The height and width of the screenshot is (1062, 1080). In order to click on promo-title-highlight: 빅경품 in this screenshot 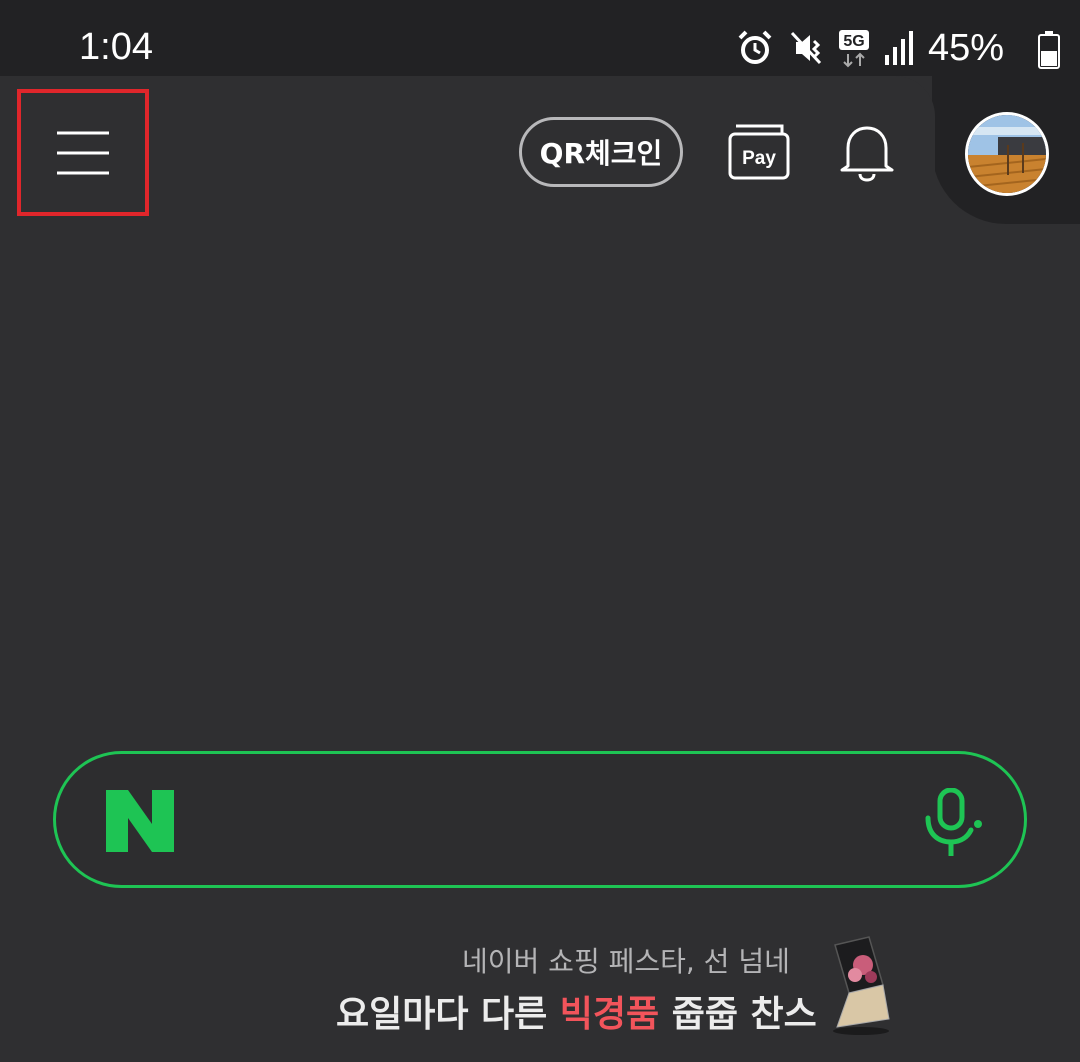, I will do `click(609, 1014)`.